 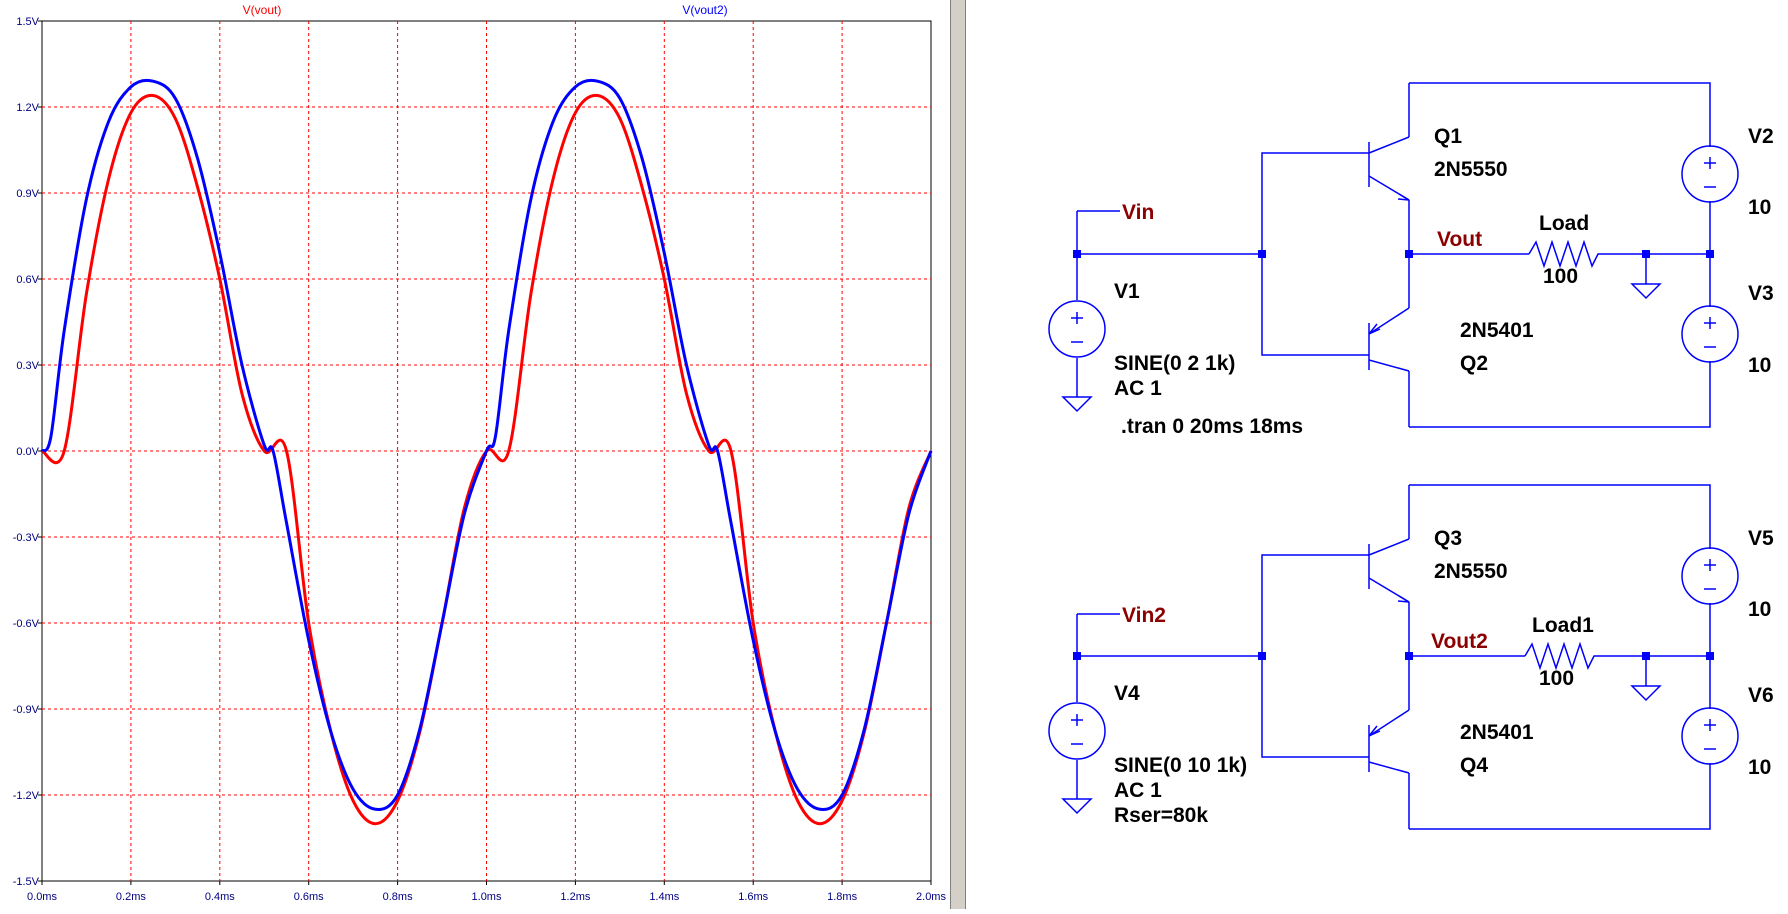 I want to click on net-label-vout: Vout, so click(x=1459, y=239).